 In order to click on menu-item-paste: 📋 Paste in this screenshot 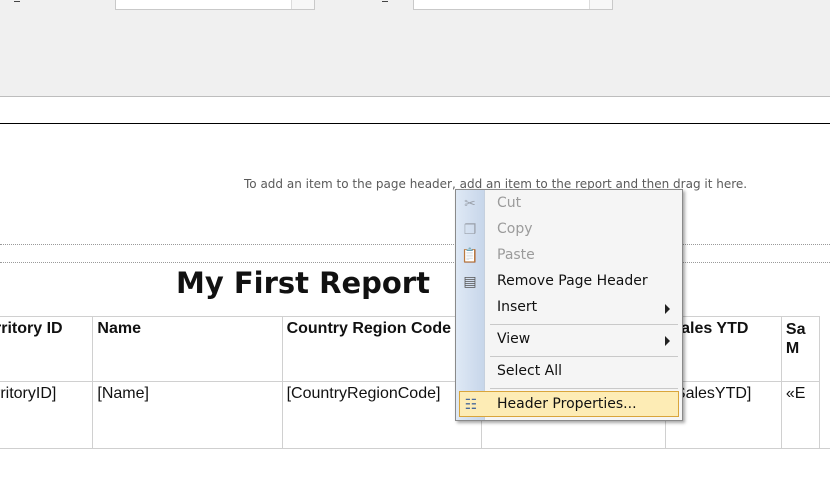, I will do `click(569, 256)`.